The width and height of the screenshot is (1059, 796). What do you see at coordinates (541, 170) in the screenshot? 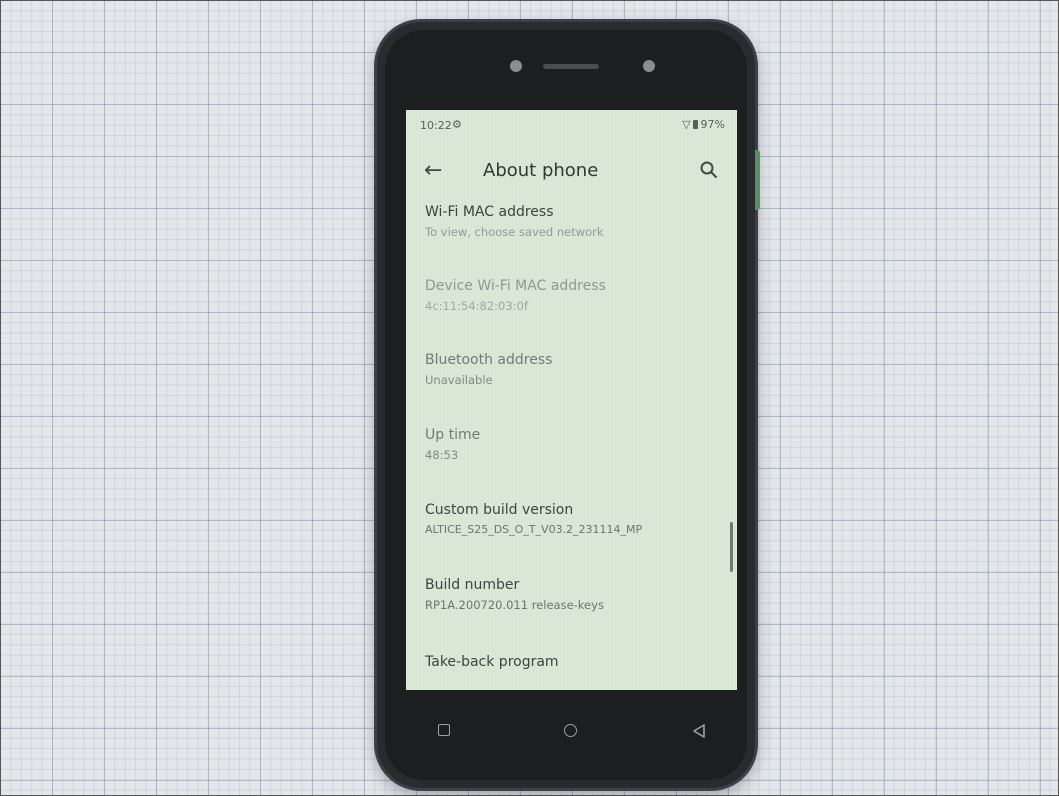
I see `page-title: About phone` at bounding box center [541, 170].